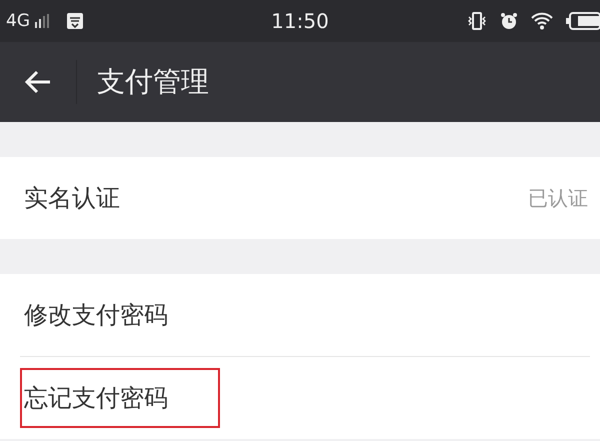  I want to click on back-arrow-icon, so click(38, 82).